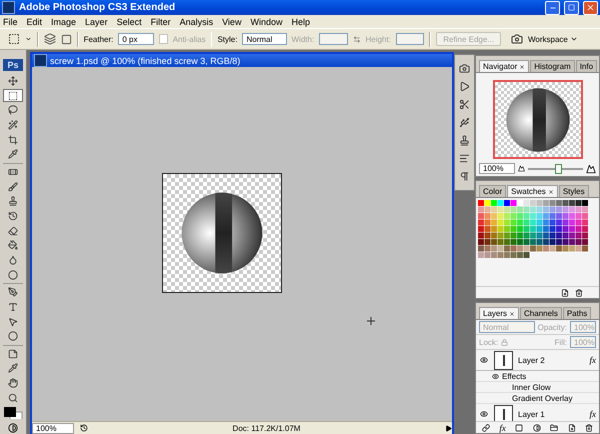 The height and width of the screenshot is (434, 600). What do you see at coordinates (497, 168) in the screenshot?
I see `navigator-zoom-field: 100%` at bounding box center [497, 168].